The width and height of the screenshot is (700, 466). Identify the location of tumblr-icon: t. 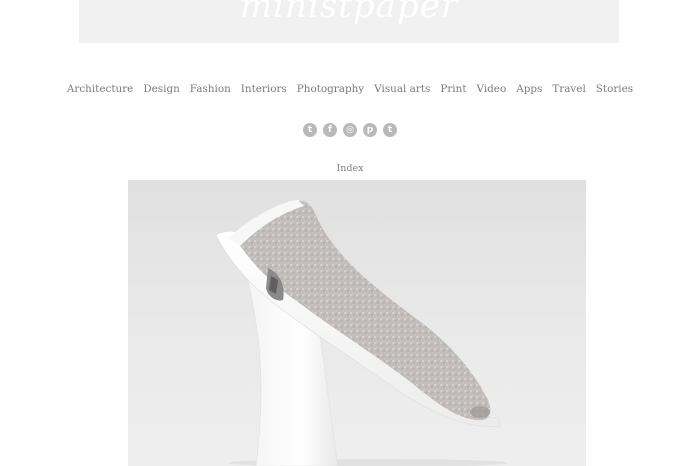
(390, 130).